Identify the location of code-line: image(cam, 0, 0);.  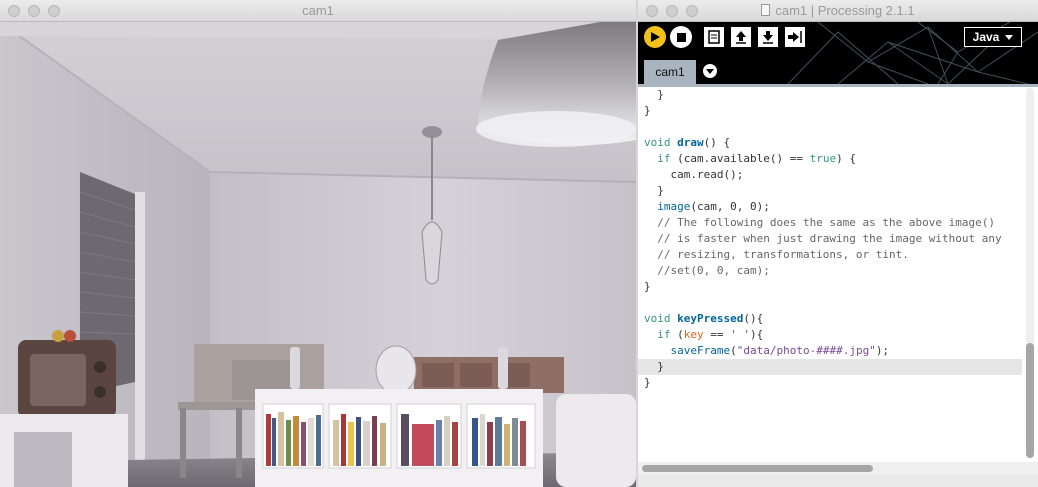
(833, 207).